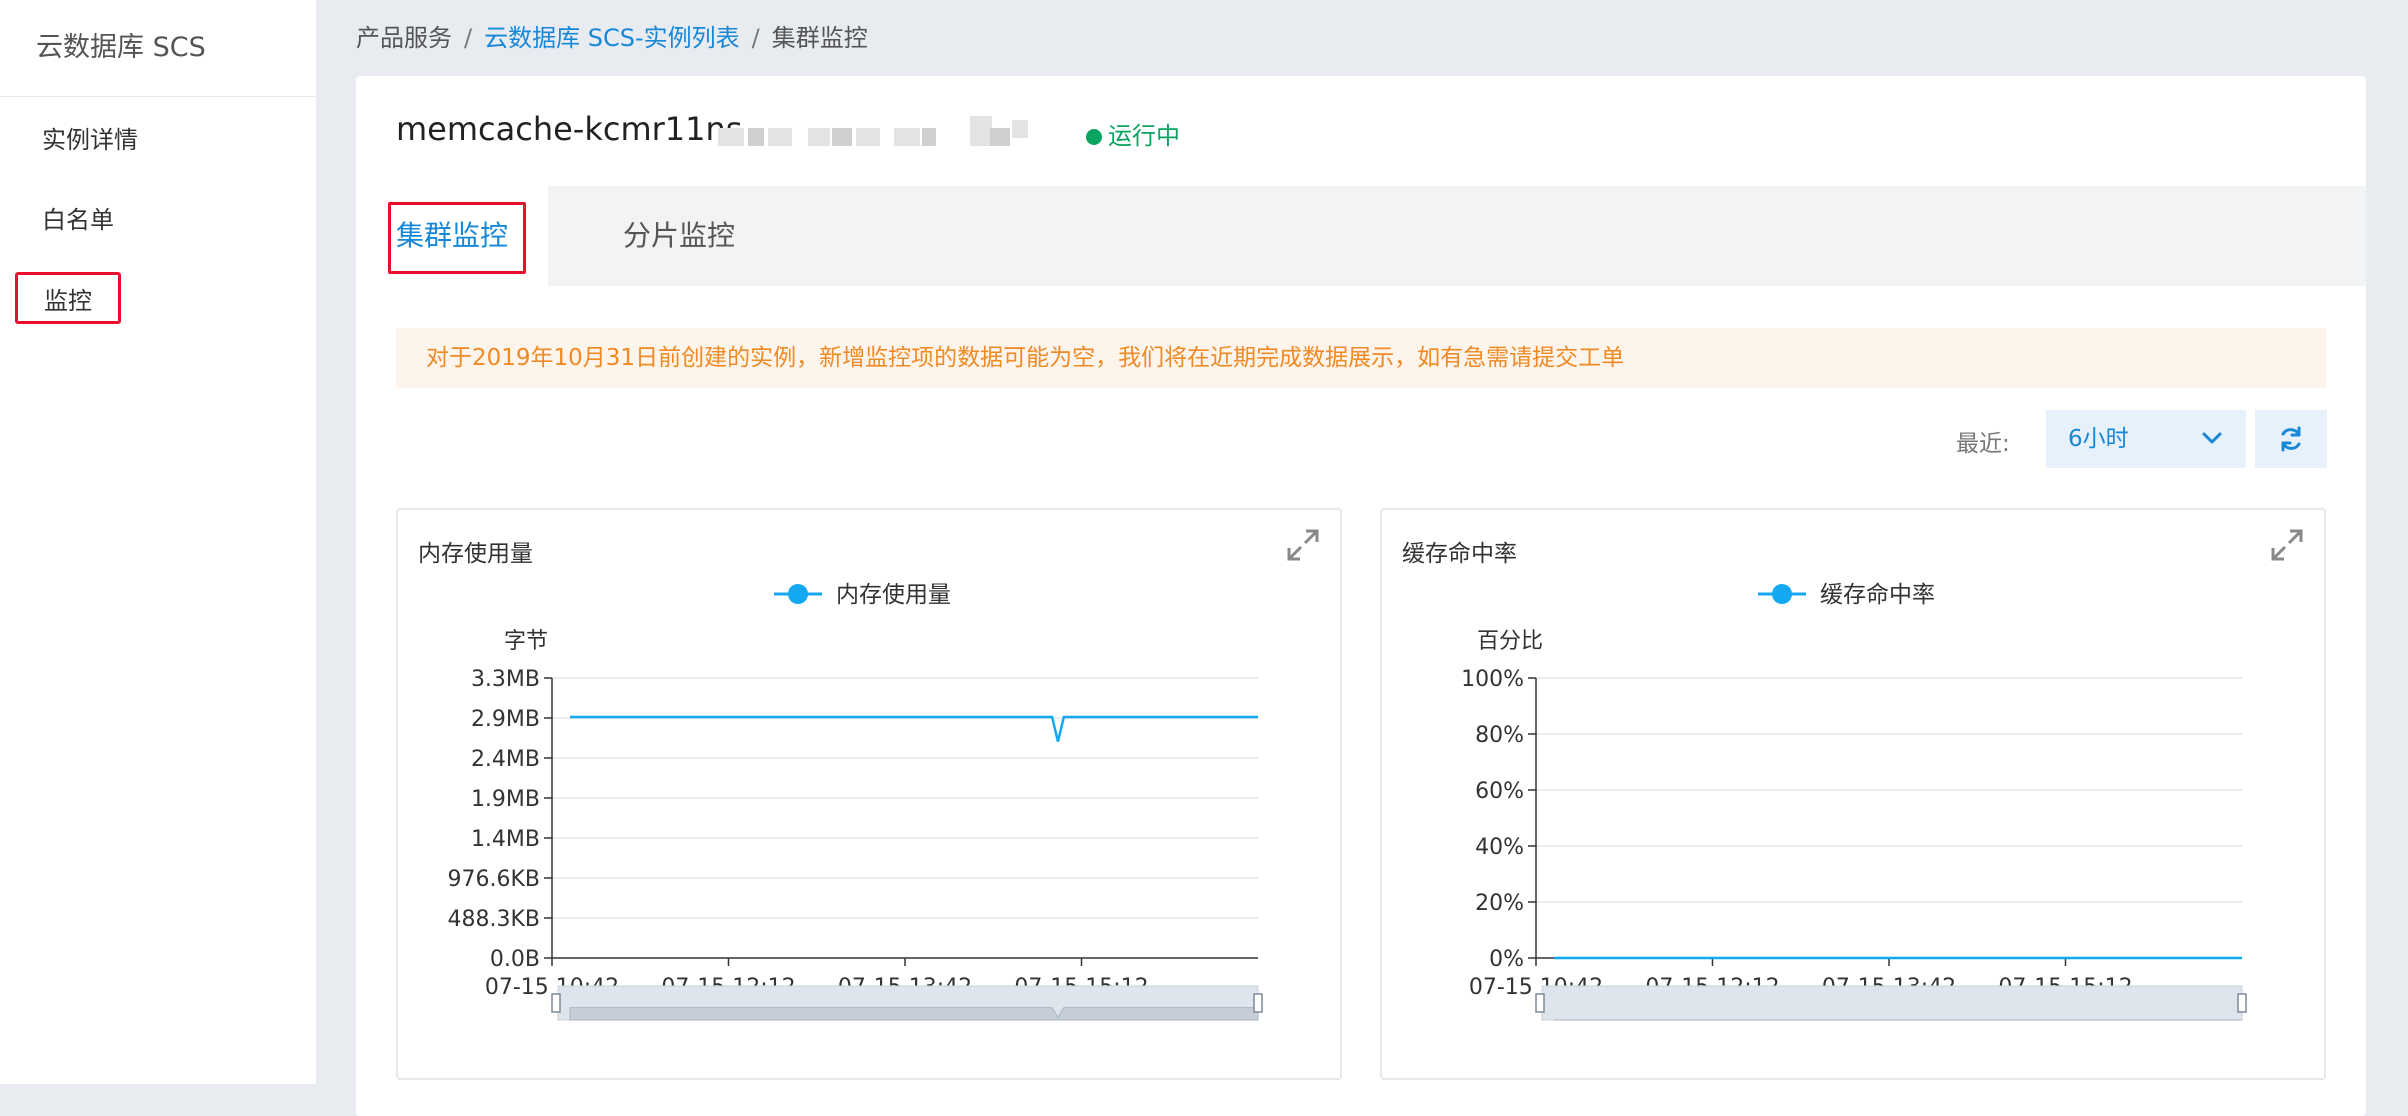 The height and width of the screenshot is (1116, 2408). I want to click on breadcrumb: 产品服务 / 云数据库 SCS-实例列表 / 集群监控, so click(612, 35).